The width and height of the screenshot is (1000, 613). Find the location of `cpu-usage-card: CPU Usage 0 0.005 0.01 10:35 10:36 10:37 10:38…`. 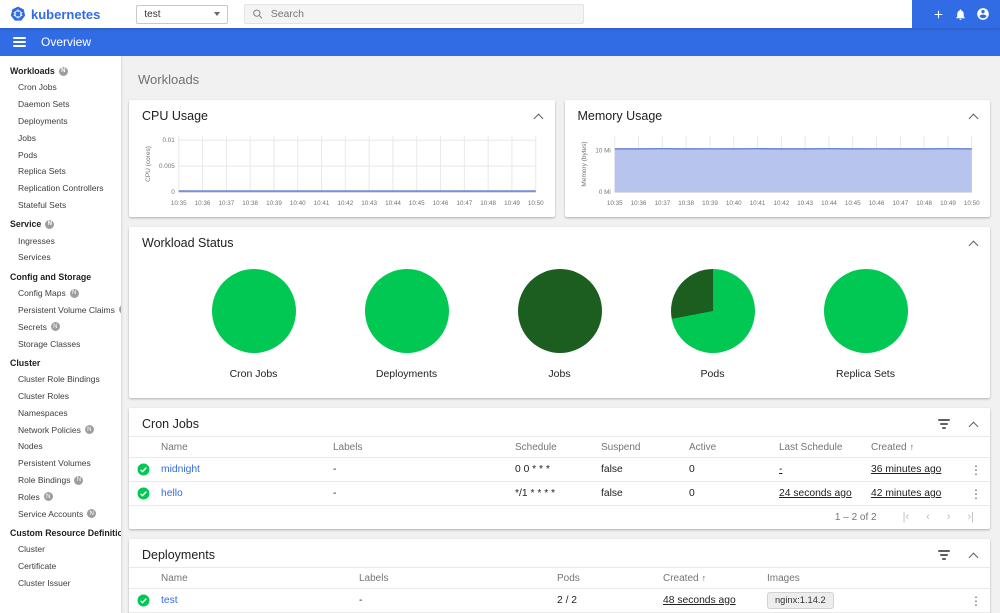

cpu-usage-card: CPU Usage 0 0.005 0.01 10:35 10:36 10:37 10:38… is located at coordinates (342, 158).